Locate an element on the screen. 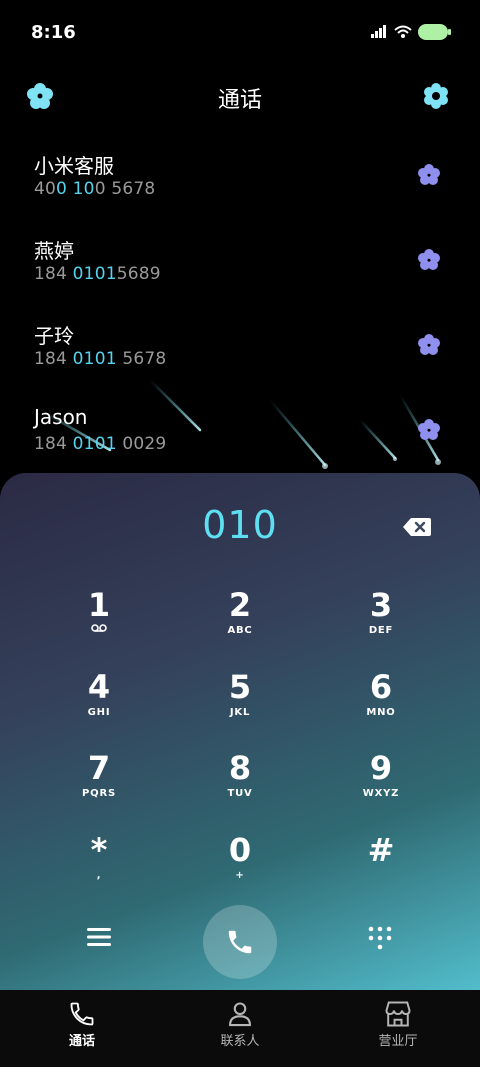 The image size is (480, 1067). key-8: 8 TUV is located at coordinates (240, 785).